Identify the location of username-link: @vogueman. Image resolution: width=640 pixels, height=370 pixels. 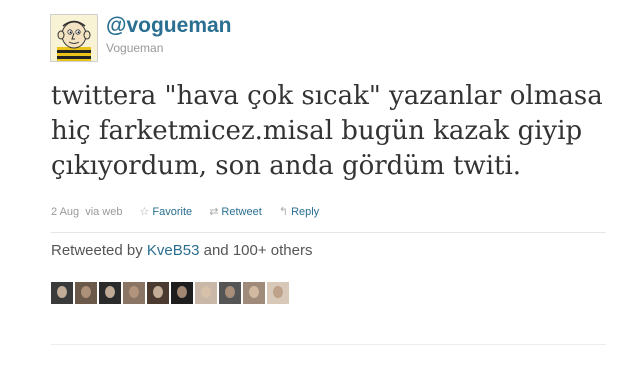
(169, 26).